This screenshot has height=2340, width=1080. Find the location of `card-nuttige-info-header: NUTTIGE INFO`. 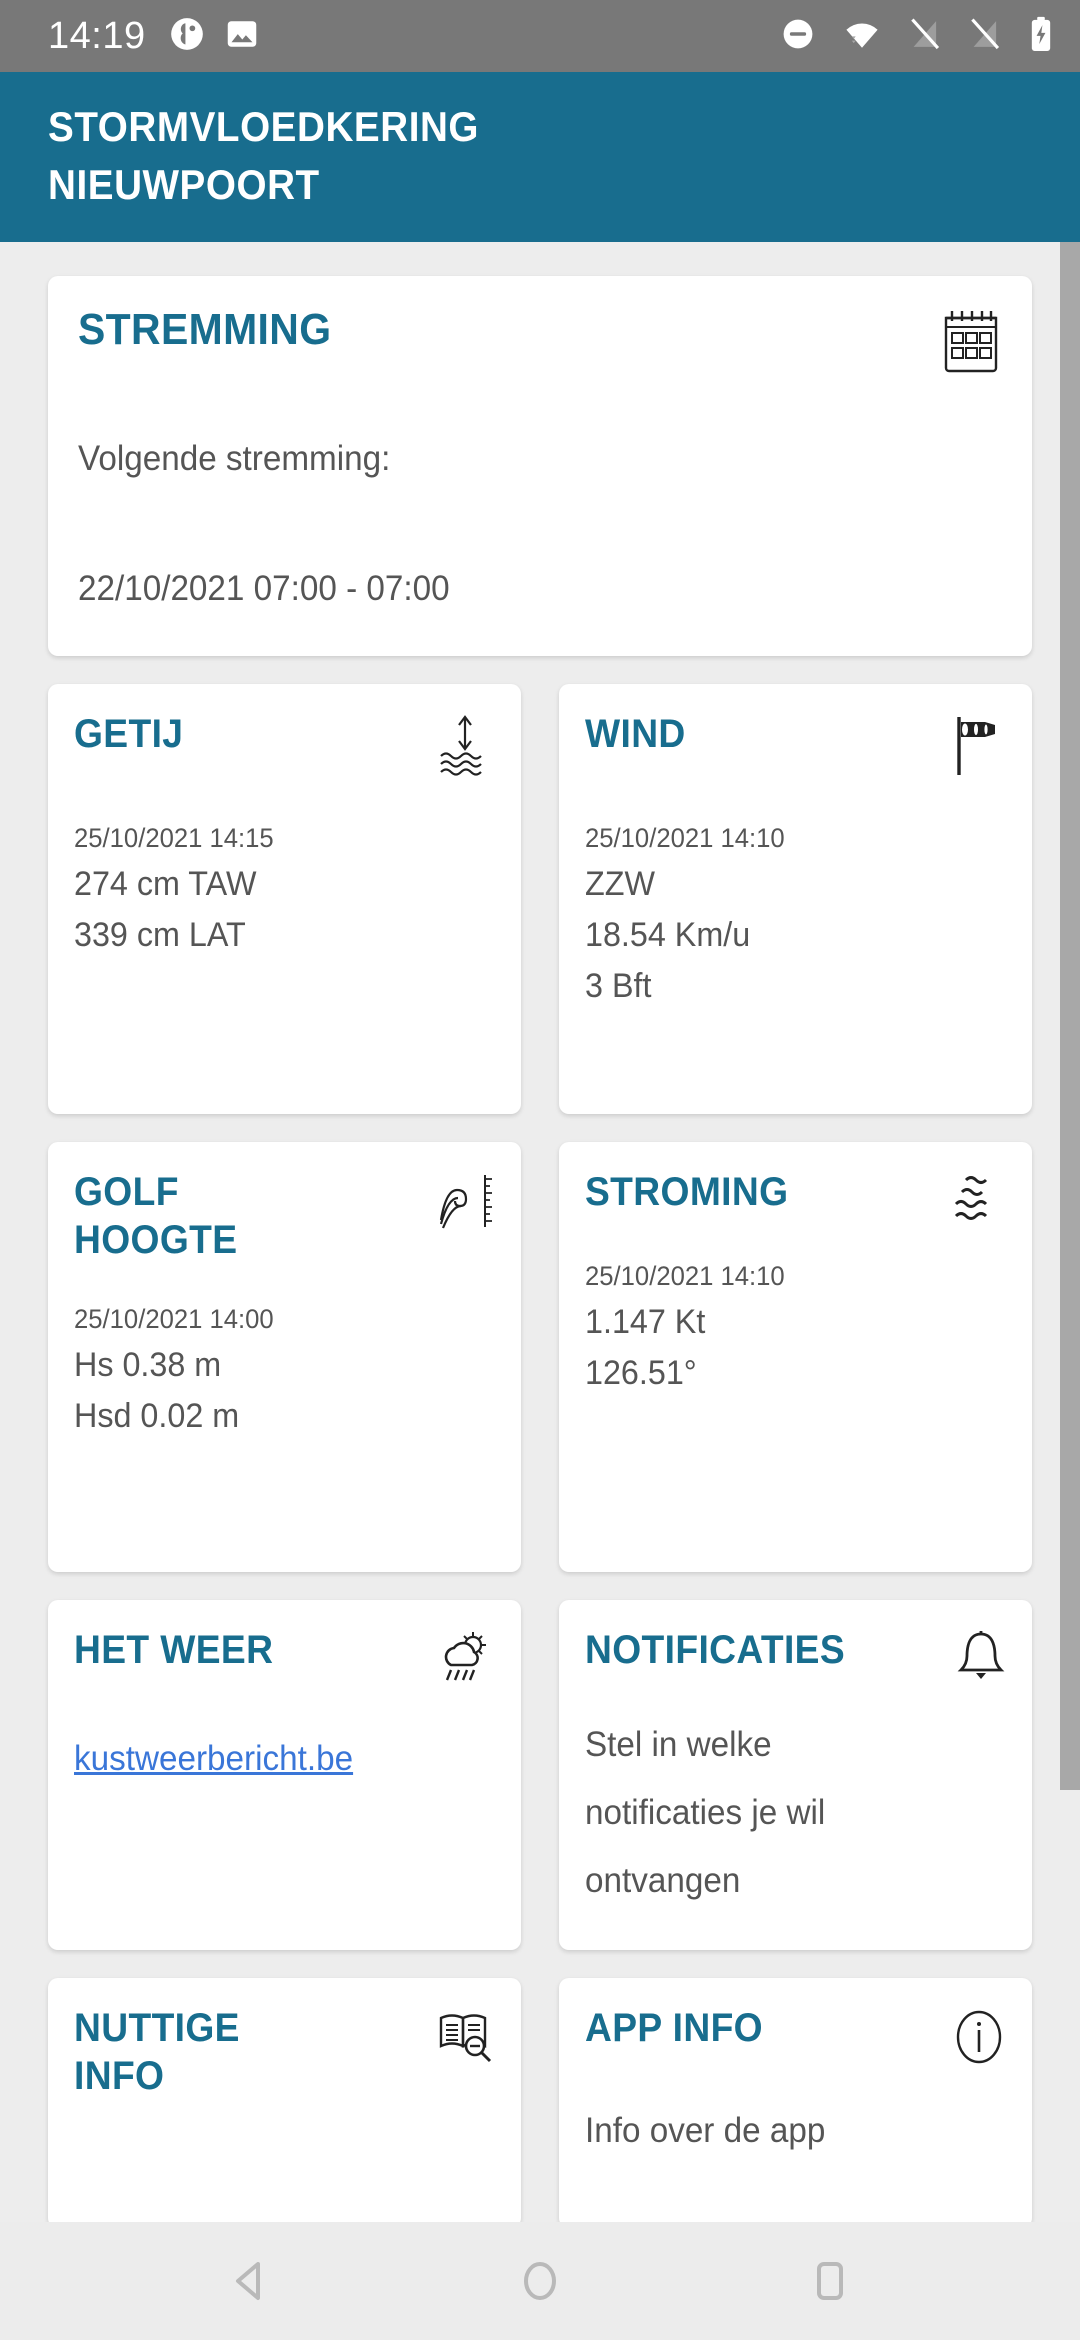

card-nuttige-info-header: NUTTIGE INFO is located at coordinates (284, 2052).